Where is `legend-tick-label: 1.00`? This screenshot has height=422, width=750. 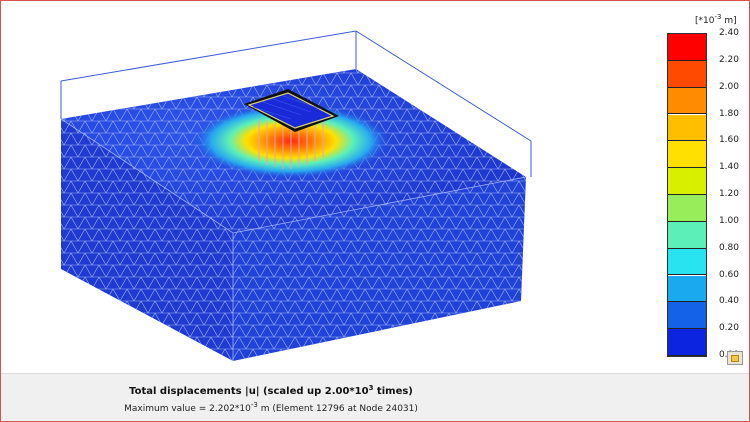 legend-tick-label: 1.00 is located at coordinates (728, 220).